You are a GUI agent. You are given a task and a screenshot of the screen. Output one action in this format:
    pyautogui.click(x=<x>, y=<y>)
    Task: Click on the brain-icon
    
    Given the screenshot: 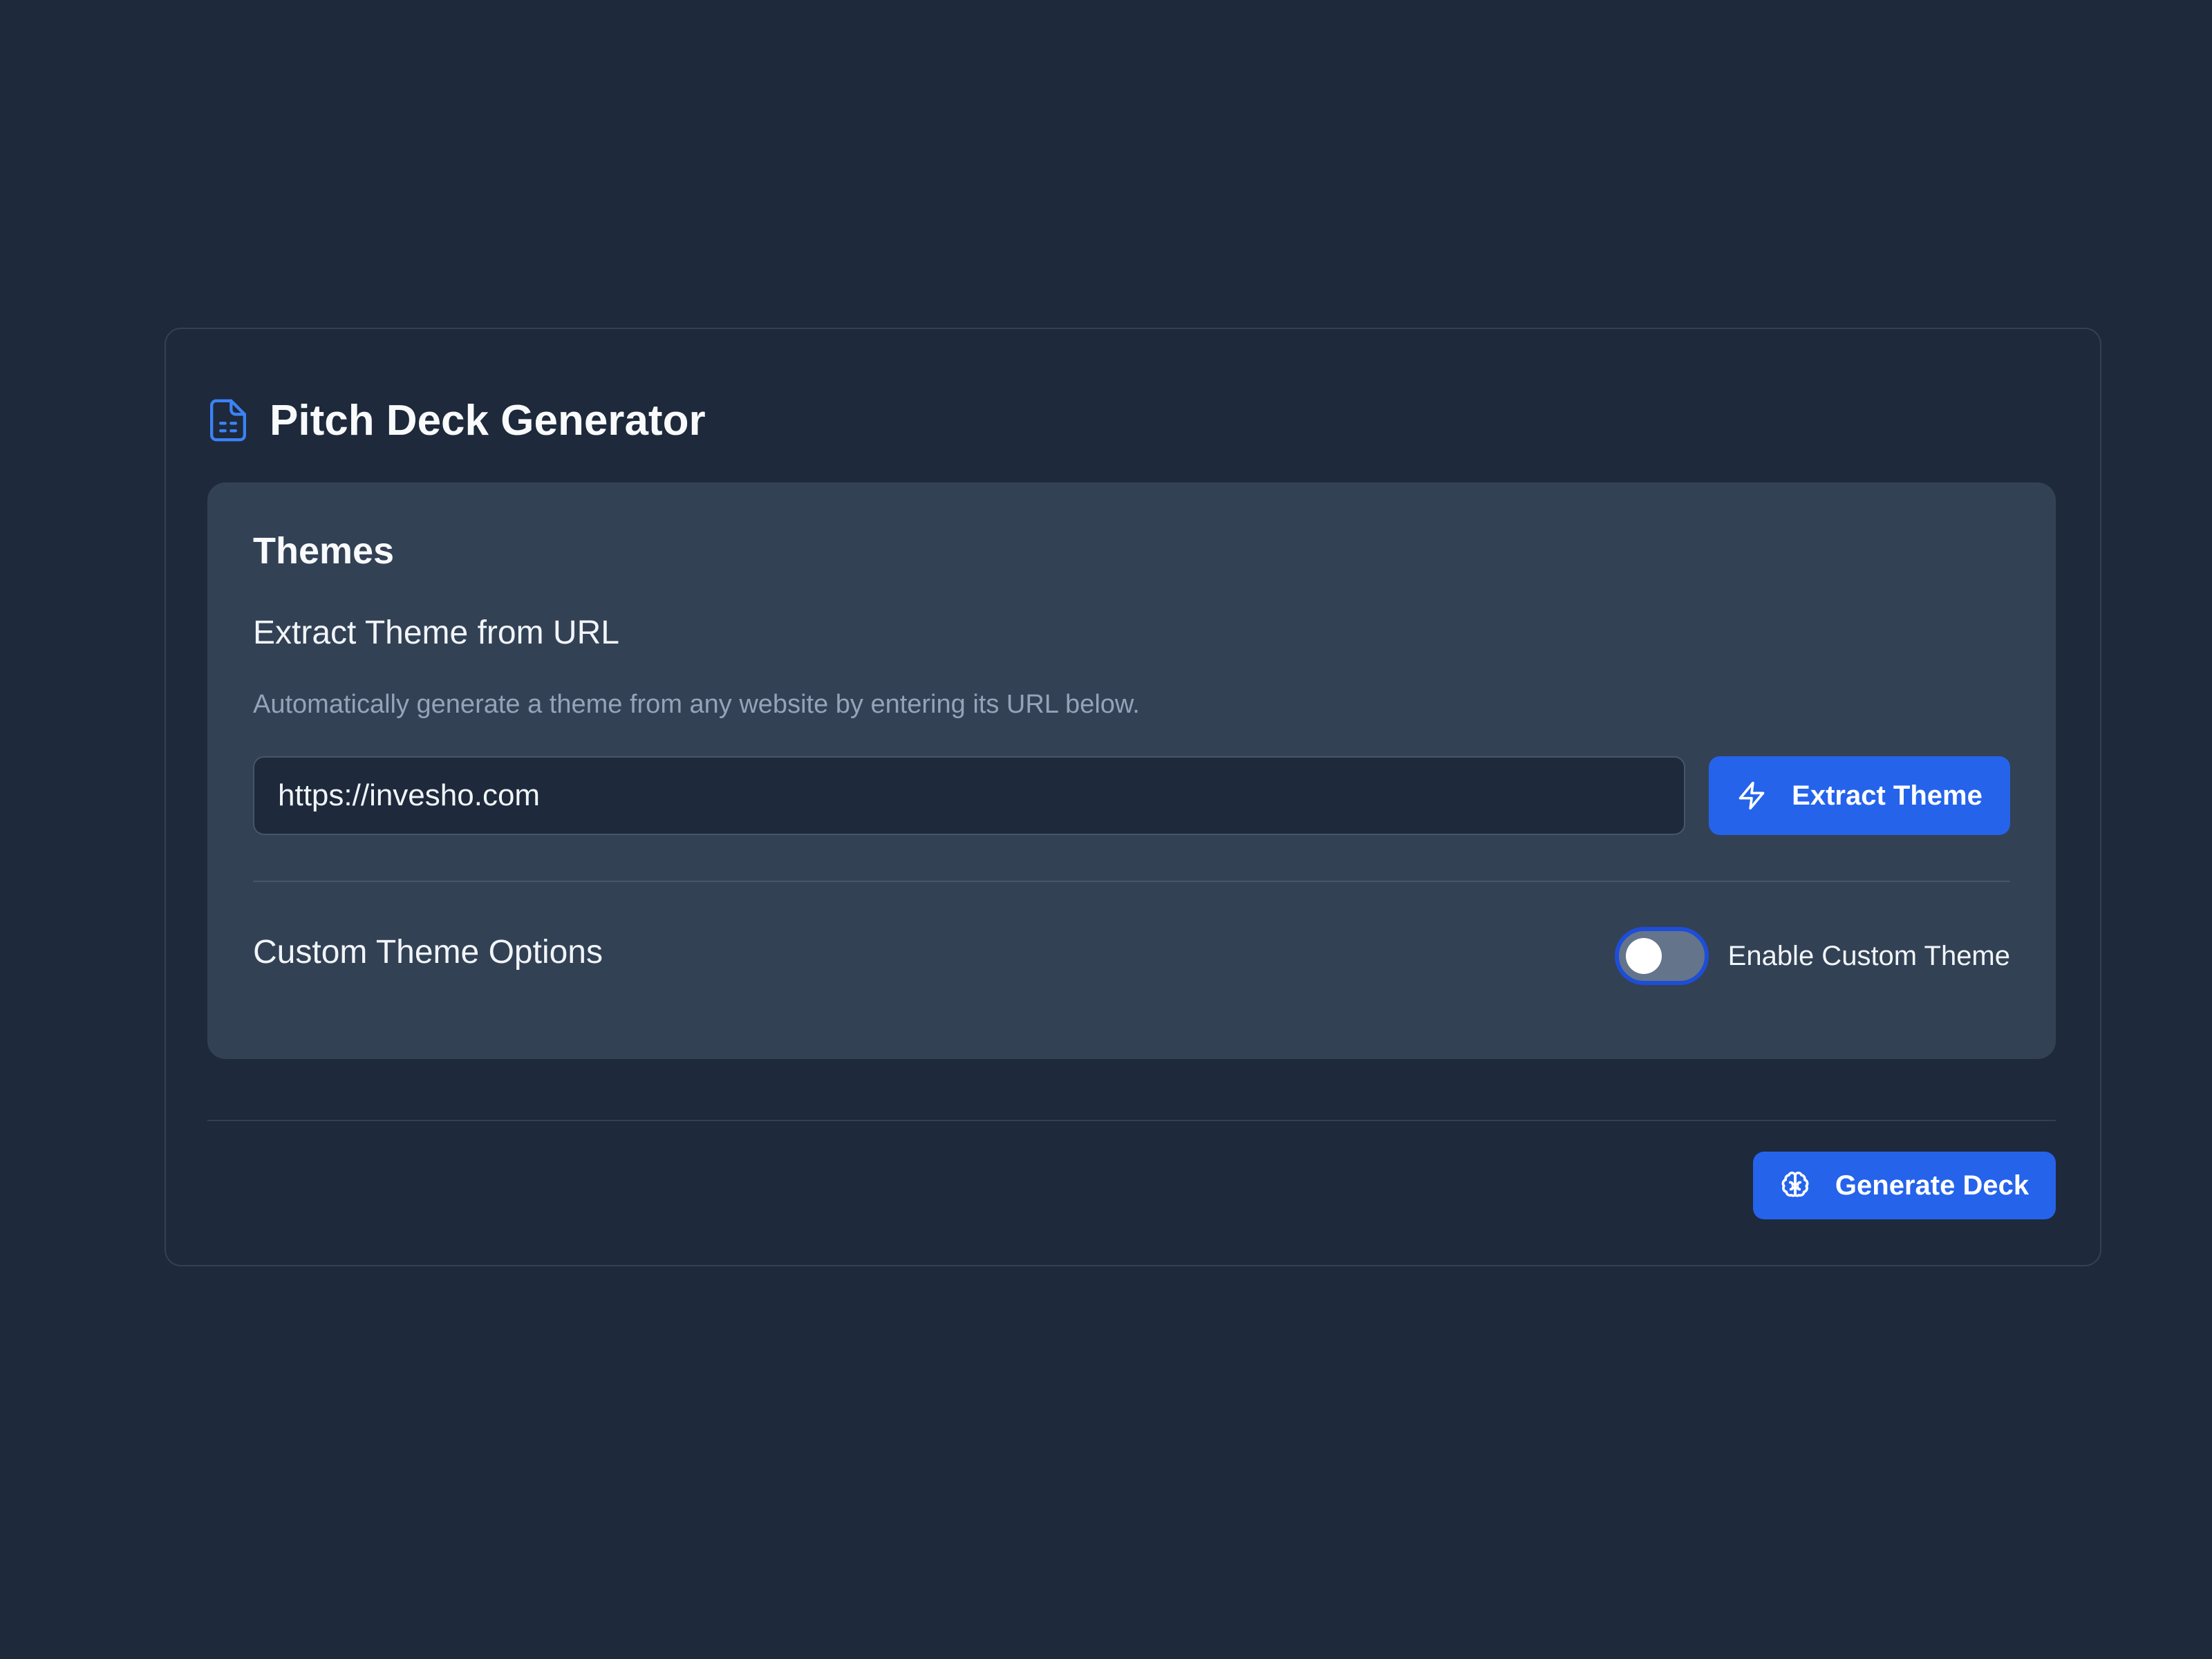 What is the action you would take?
    pyautogui.click(x=1795, y=1185)
    